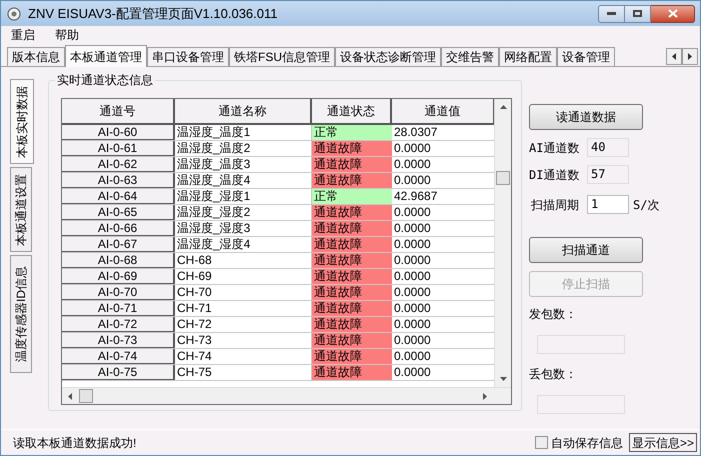 Image resolution: width=701 pixels, height=456 pixels. Describe the element at coordinates (586, 443) in the screenshot. I see `checkbox-label: 自动保存信息` at that location.